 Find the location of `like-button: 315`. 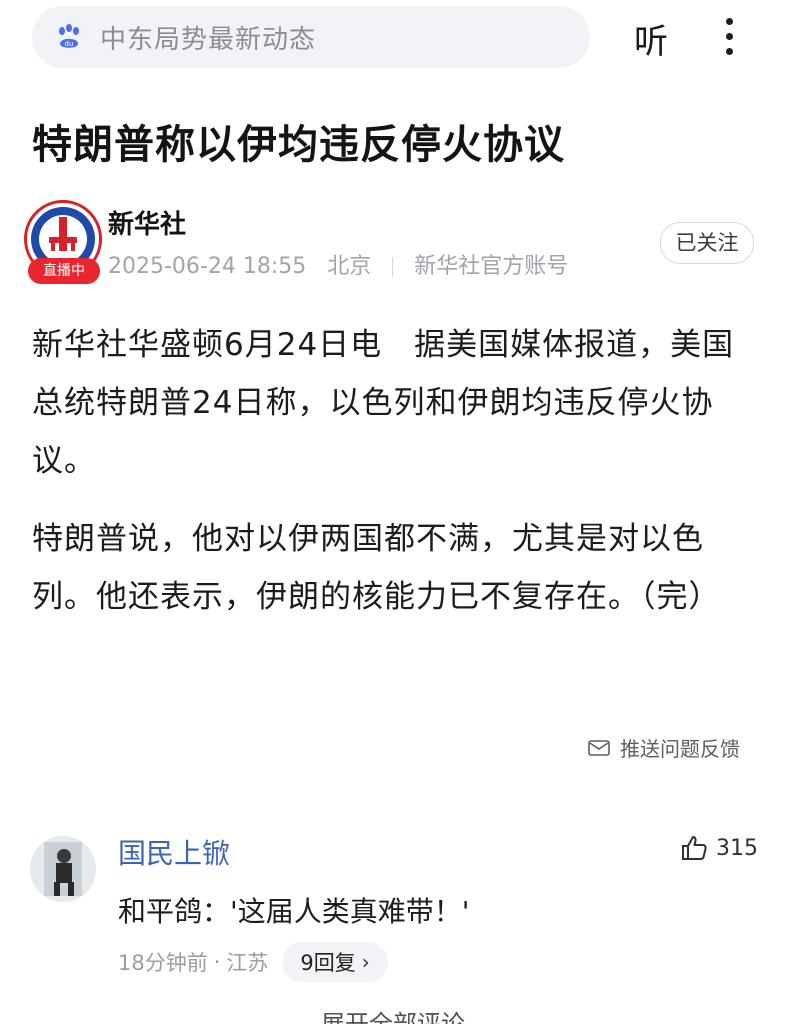

like-button: 315 is located at coordinates (719, 848).